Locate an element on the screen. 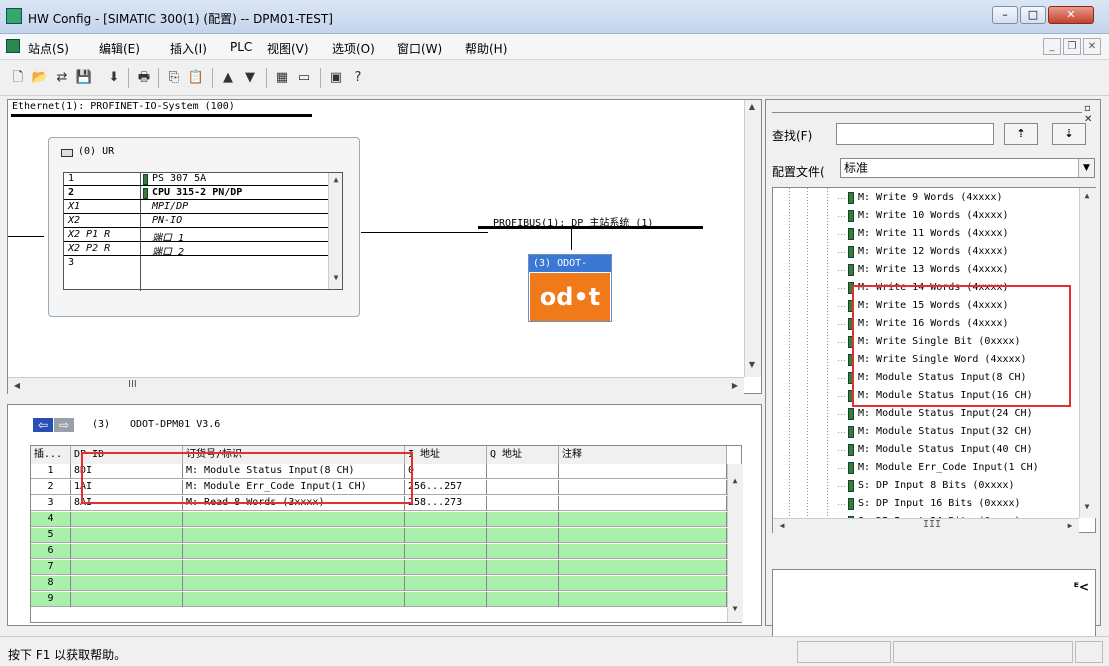 This screenshot has width=1109, height=666. mdi-restore-button: ❐ is located at coordinates (1072, 46).